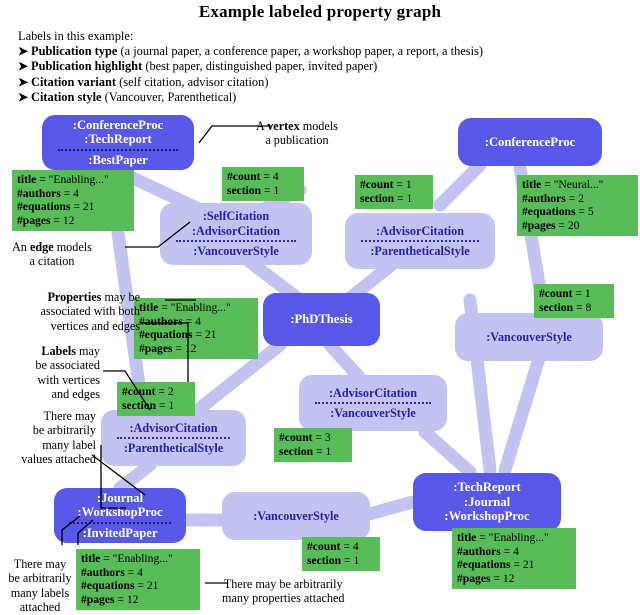 This screenshot has width=640, height=615. Describe the element at coordinates (120, 532) in the screenshot. I see `vertex-label: :InvitedPaper` at that location.